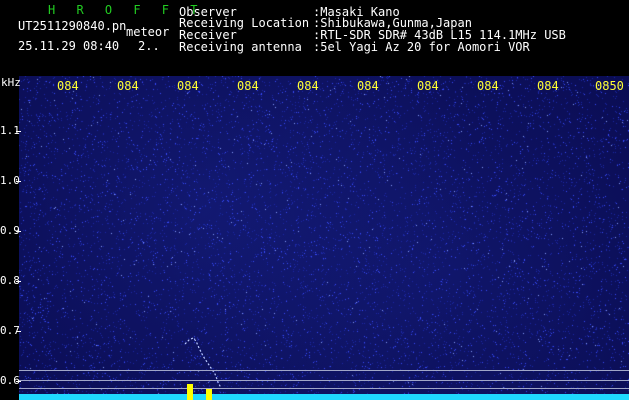 This screenshot has width=629, height=400. Describe the element at coordinates (149, 46) in the screenshot. I see `event-count: 2..` at that location.